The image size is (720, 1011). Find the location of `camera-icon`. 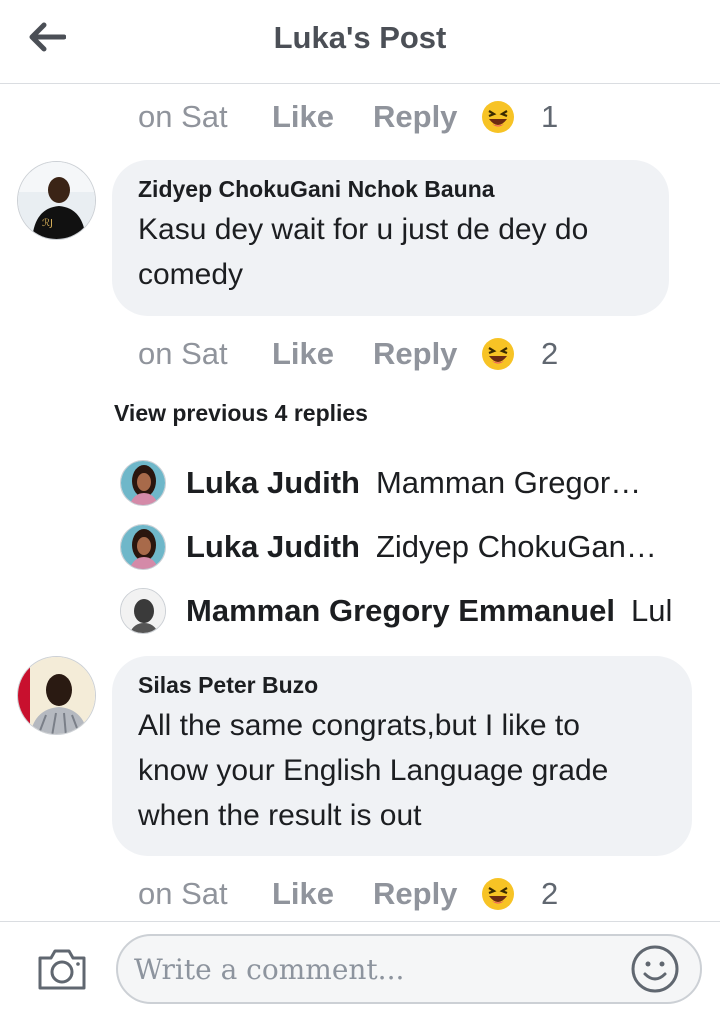

camera-icon is located at coordinates (62, 969).